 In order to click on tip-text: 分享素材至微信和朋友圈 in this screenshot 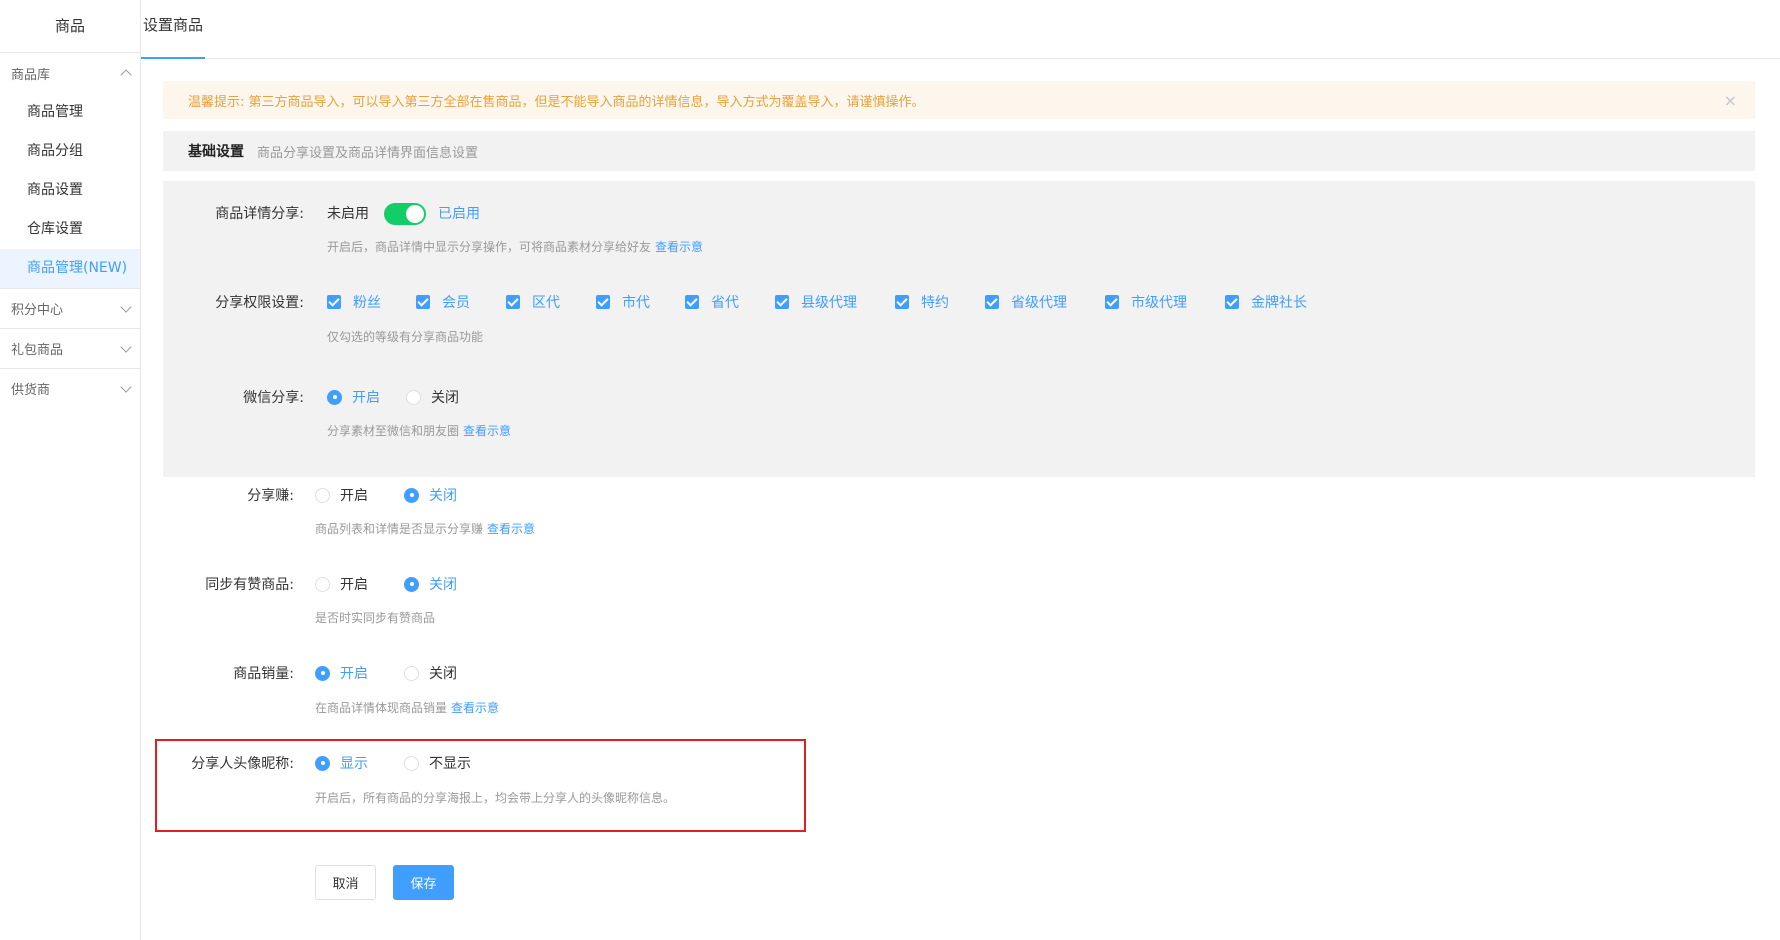, I will do `click(393, 431)`.